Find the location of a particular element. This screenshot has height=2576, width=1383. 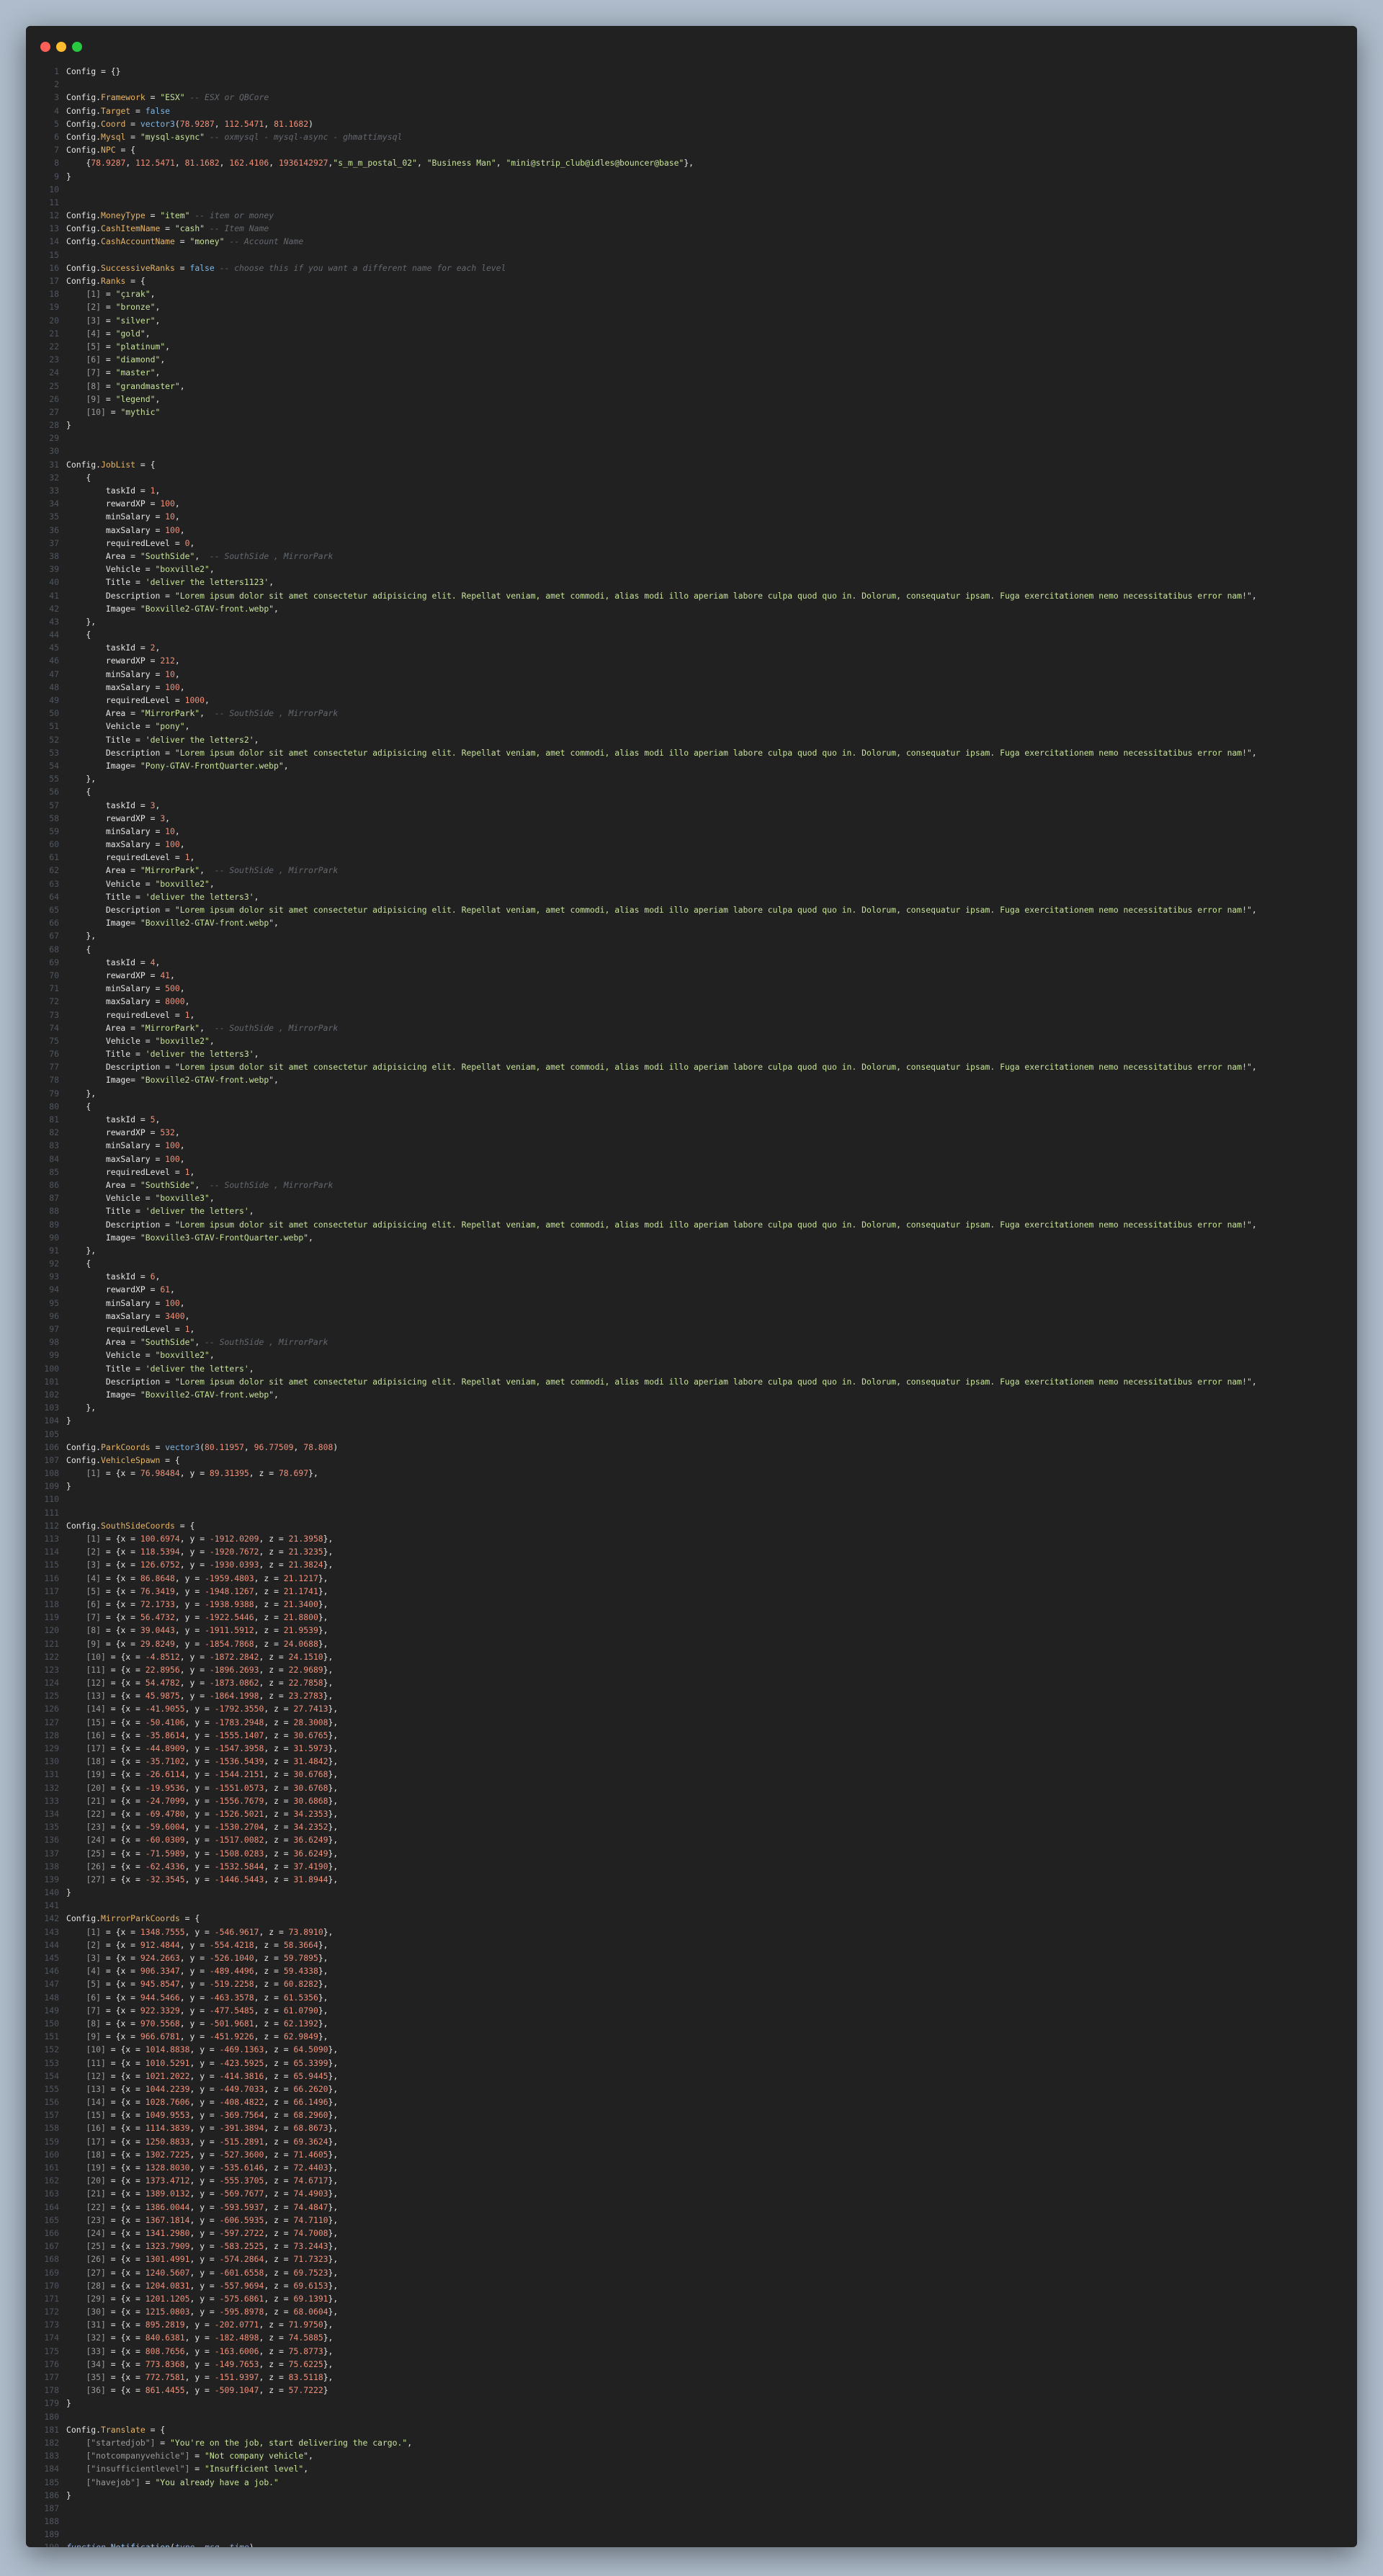

code-token: [18] is located at coordinates (96, 2154).